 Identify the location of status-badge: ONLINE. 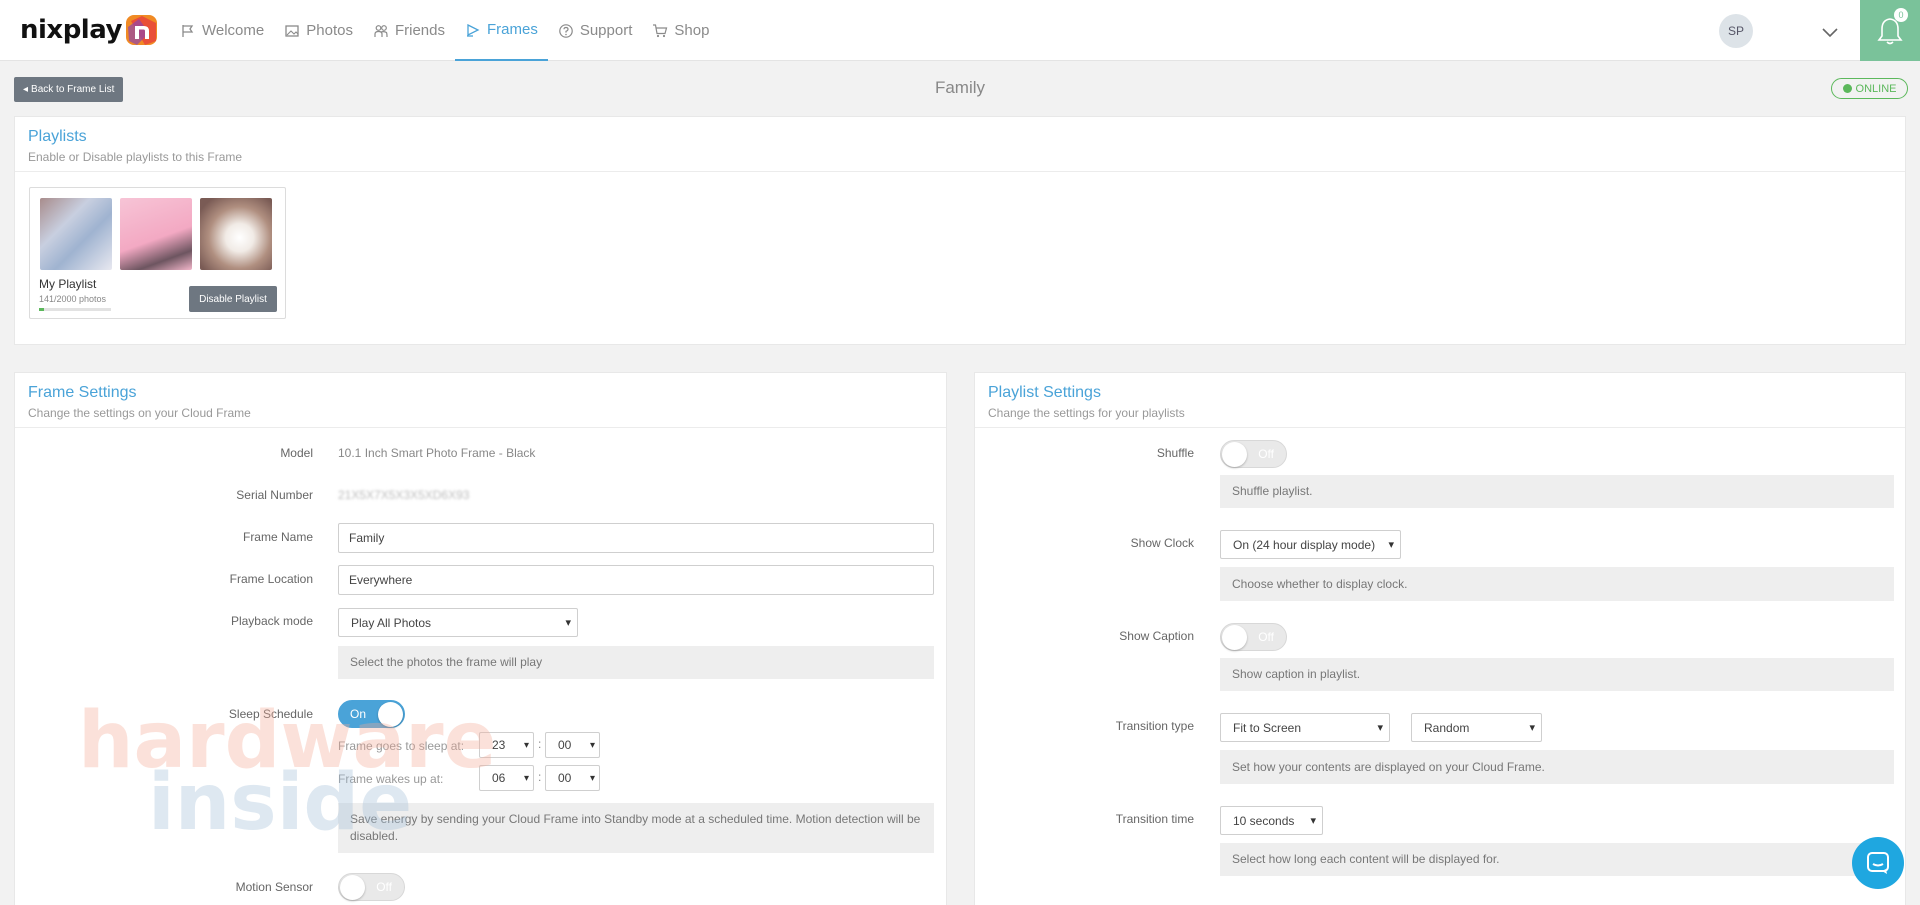
(1869, 88).